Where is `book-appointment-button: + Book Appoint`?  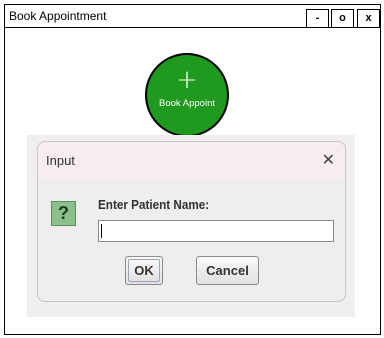 book-appointment-button: + Book Appoint is located at coordinates (187, 95).